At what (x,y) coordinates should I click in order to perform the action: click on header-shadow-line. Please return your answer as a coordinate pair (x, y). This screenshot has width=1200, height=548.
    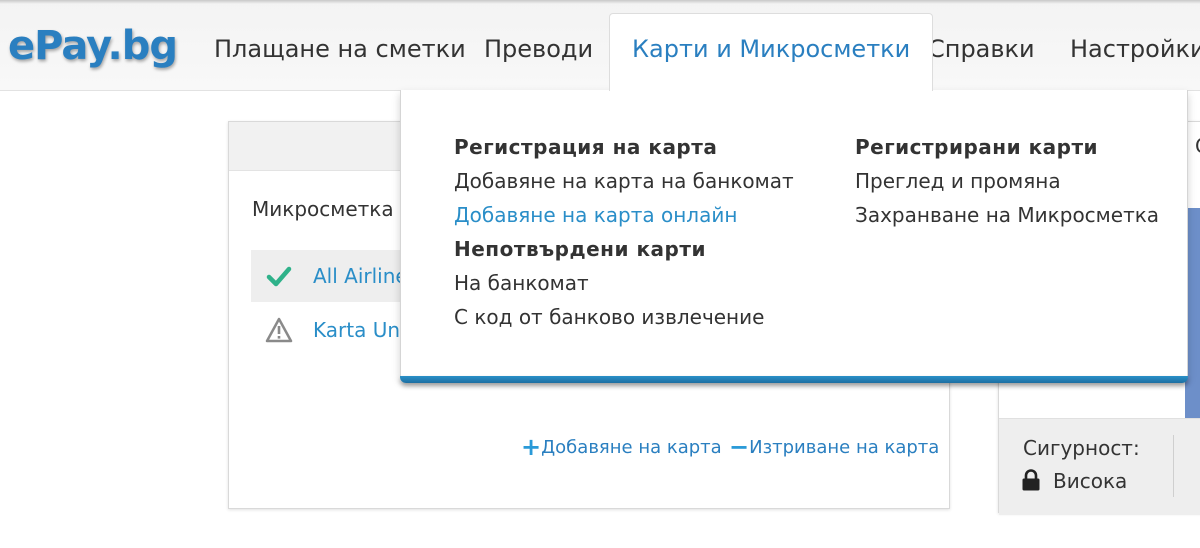
    Looking at the image, I should click on (600, 2).